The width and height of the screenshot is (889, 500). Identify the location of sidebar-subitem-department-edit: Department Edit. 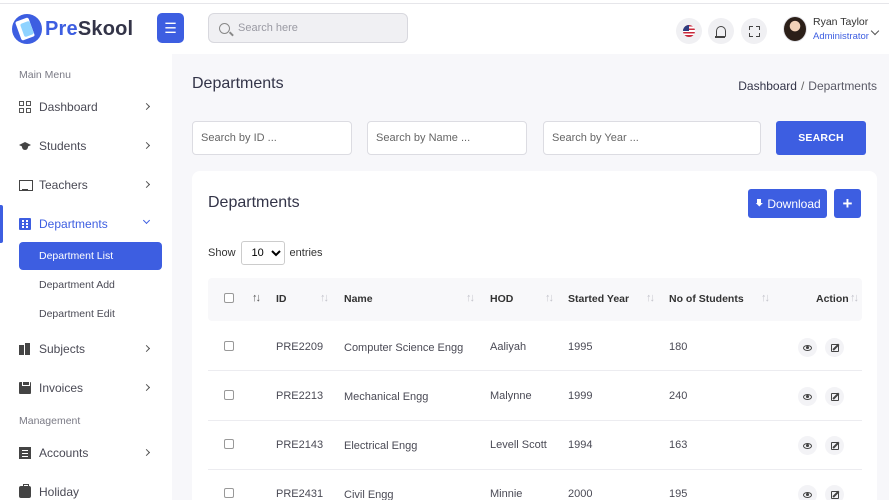
(90, 314).